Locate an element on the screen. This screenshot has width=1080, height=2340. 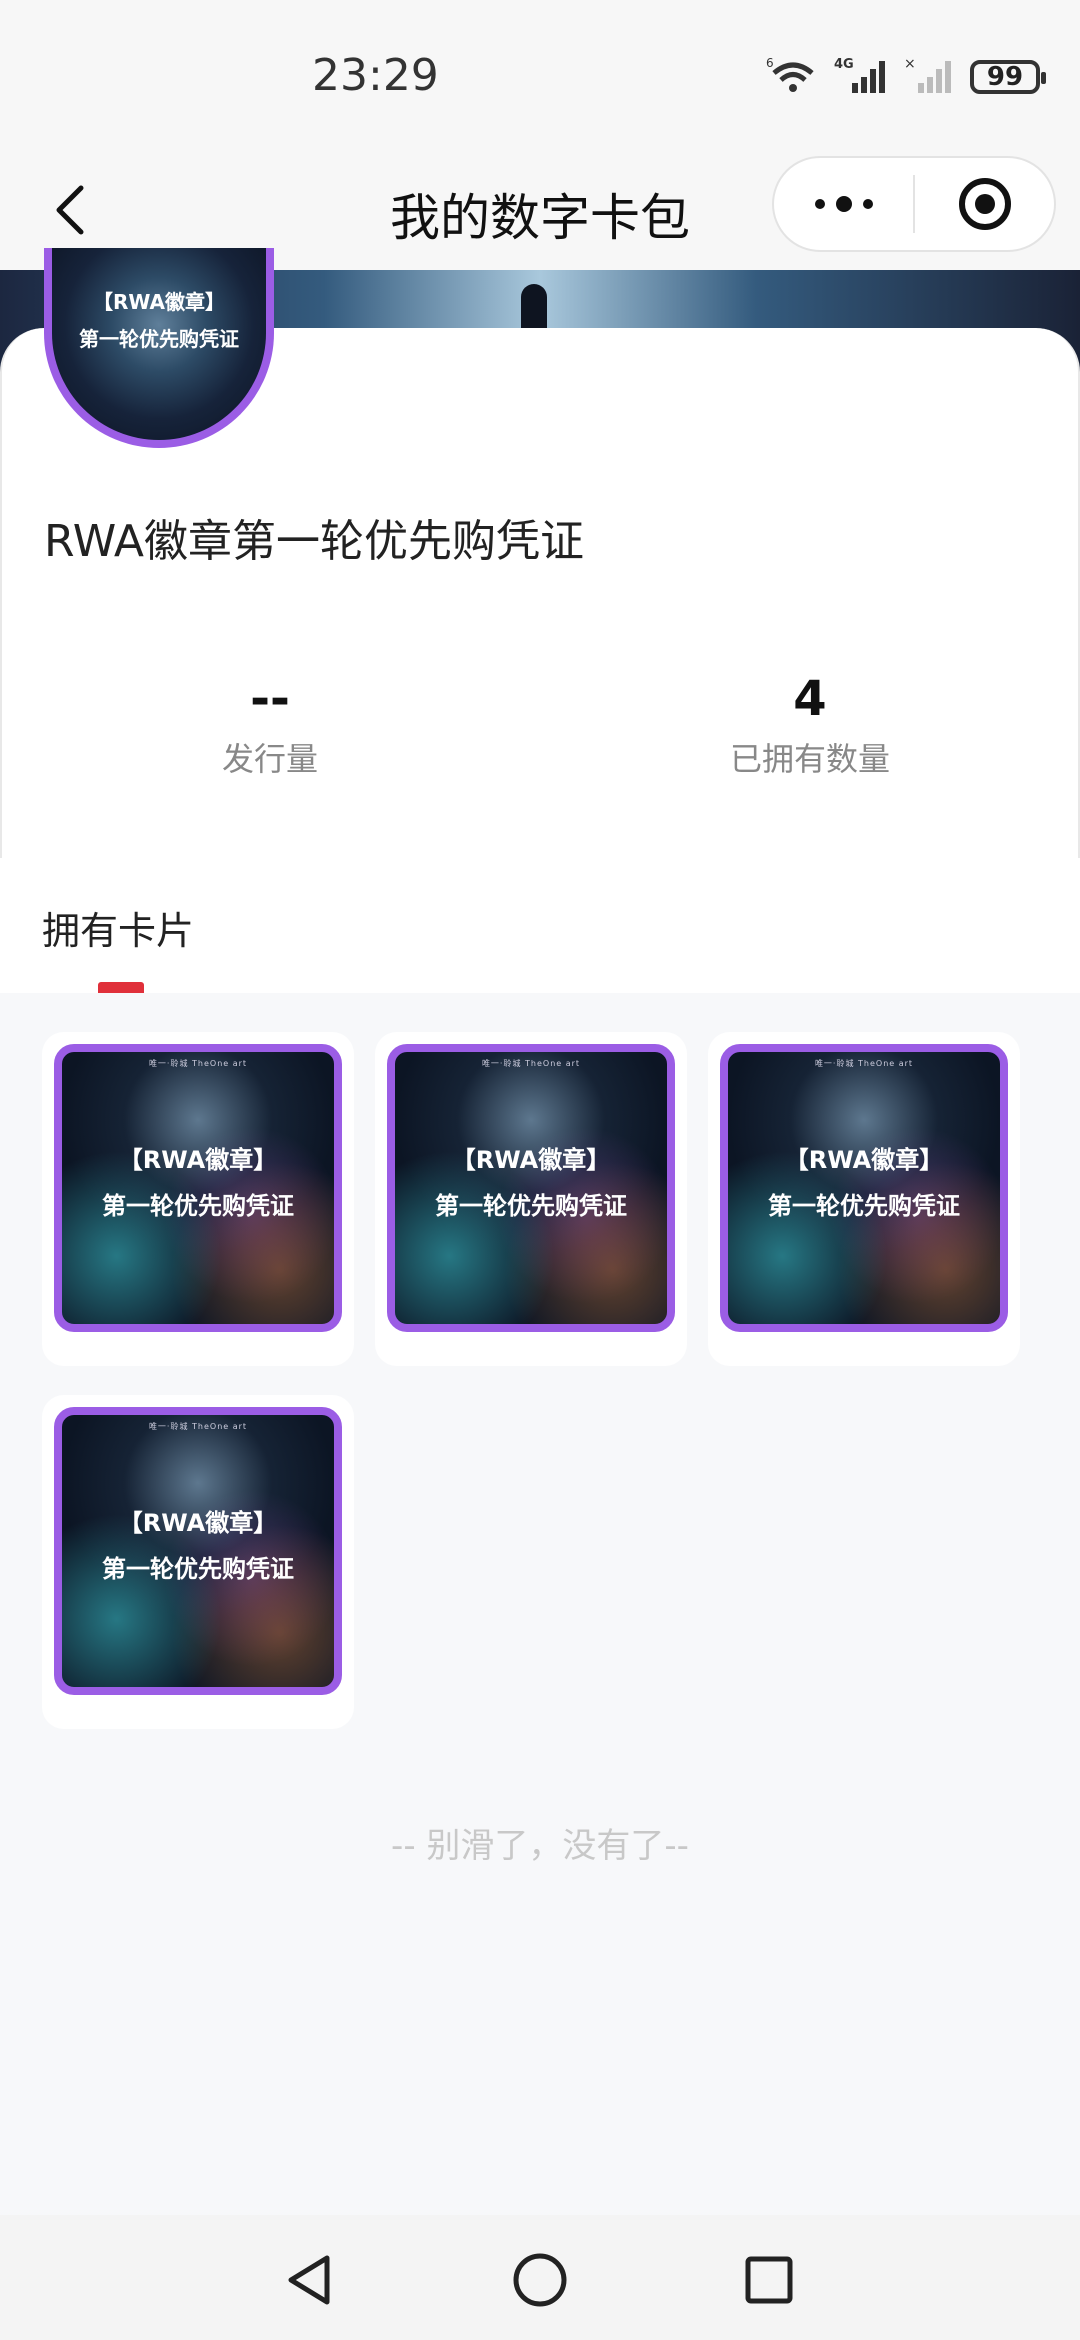
stat-issued-label: 发行量 is located at coordinates (269, 759).